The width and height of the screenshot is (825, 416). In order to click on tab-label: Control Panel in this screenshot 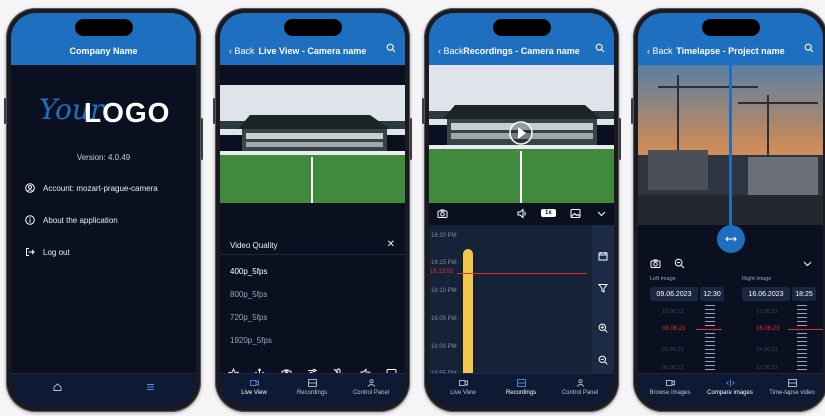, I will do `click(580, 393)`.